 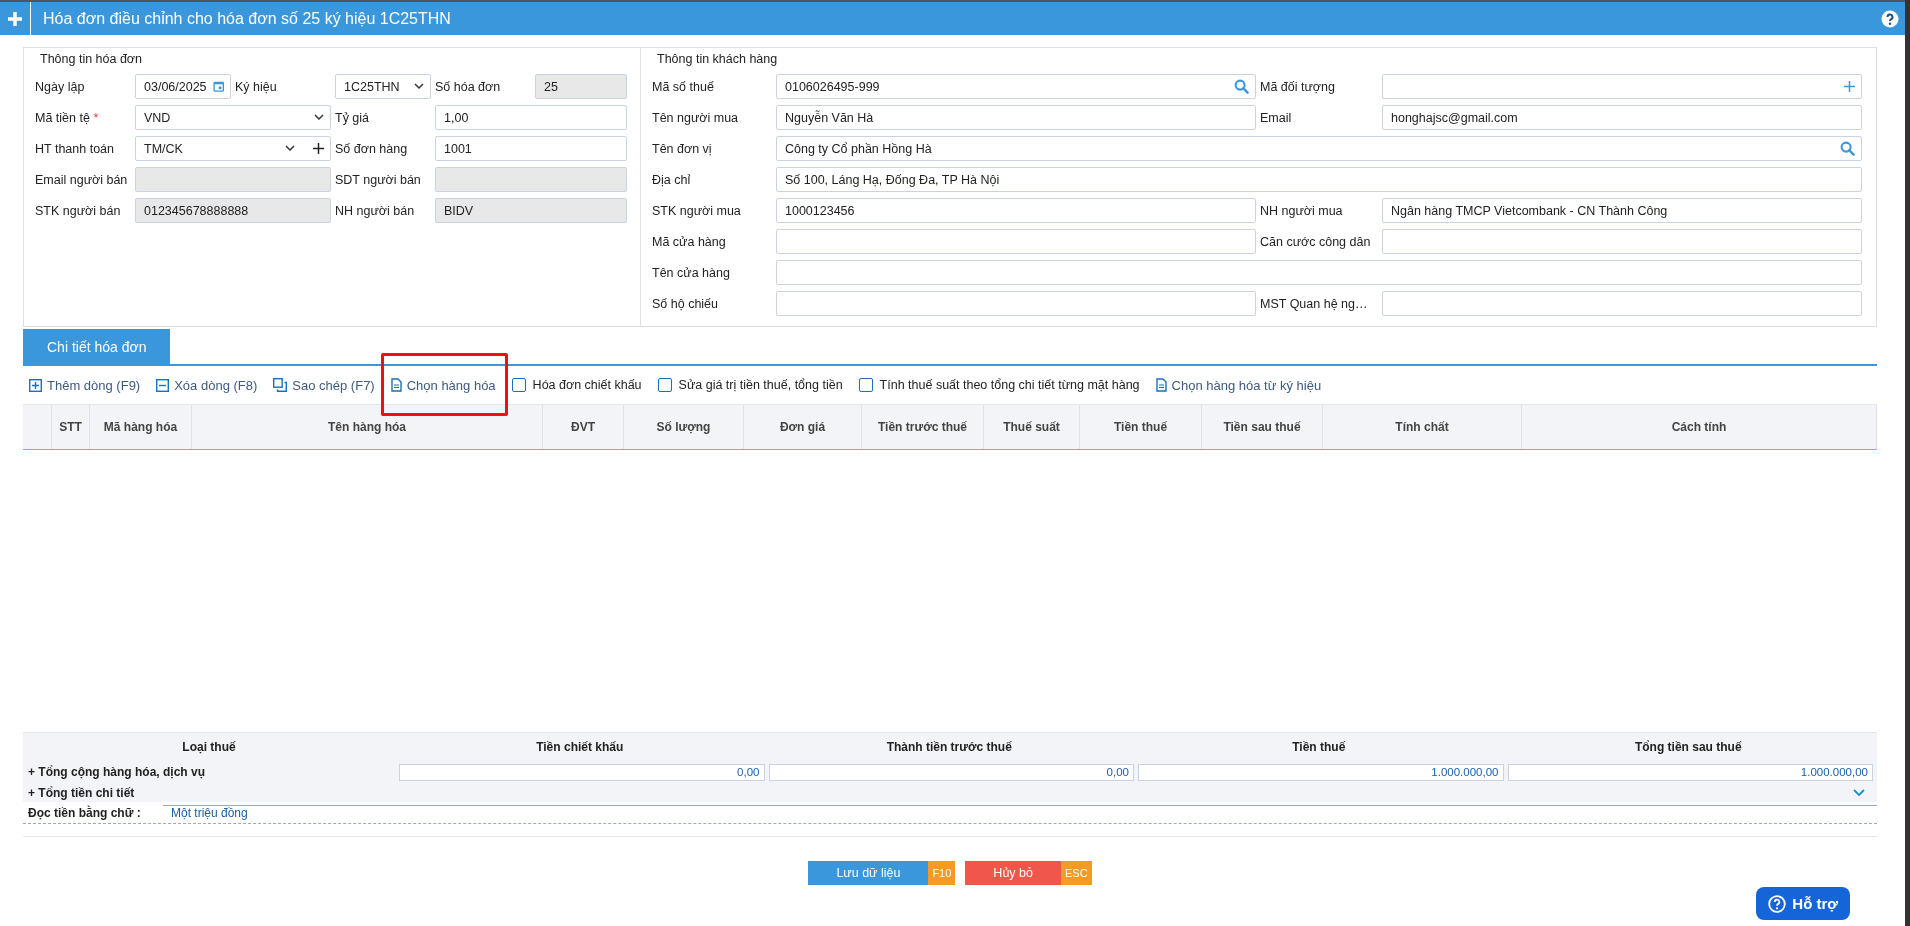 What do you see at coordinates (1319, 148) in the screenshot?
I see `input-field: Công ty Cổ phần Hồng Hà` at bounding box center [1319, 148].